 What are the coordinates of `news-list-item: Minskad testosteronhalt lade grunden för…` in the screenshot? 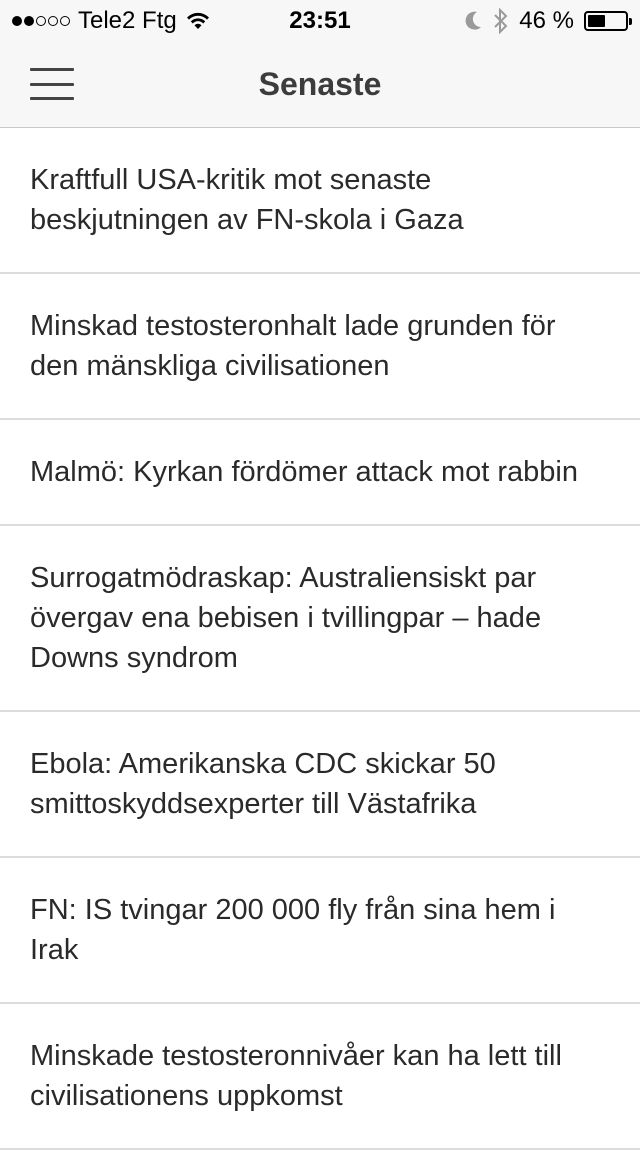 It's located at (320, 347).